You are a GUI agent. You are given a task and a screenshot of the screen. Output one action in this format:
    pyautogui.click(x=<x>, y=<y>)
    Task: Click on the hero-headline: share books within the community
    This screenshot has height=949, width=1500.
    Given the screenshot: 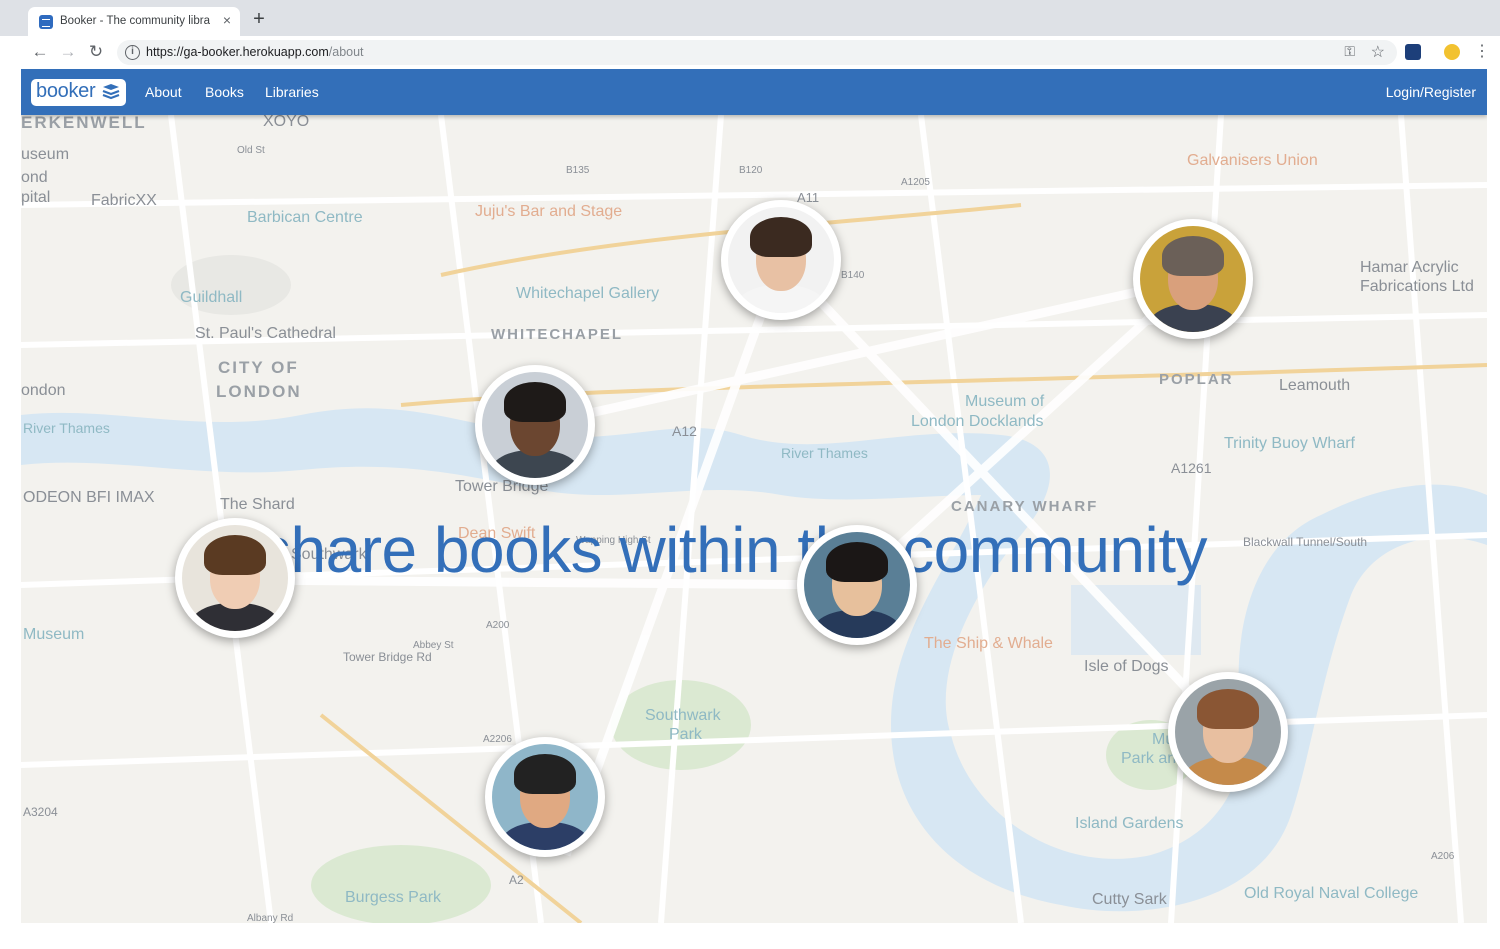 What is the action you would take?
    pyautogui.click(x=733, y=550)
    